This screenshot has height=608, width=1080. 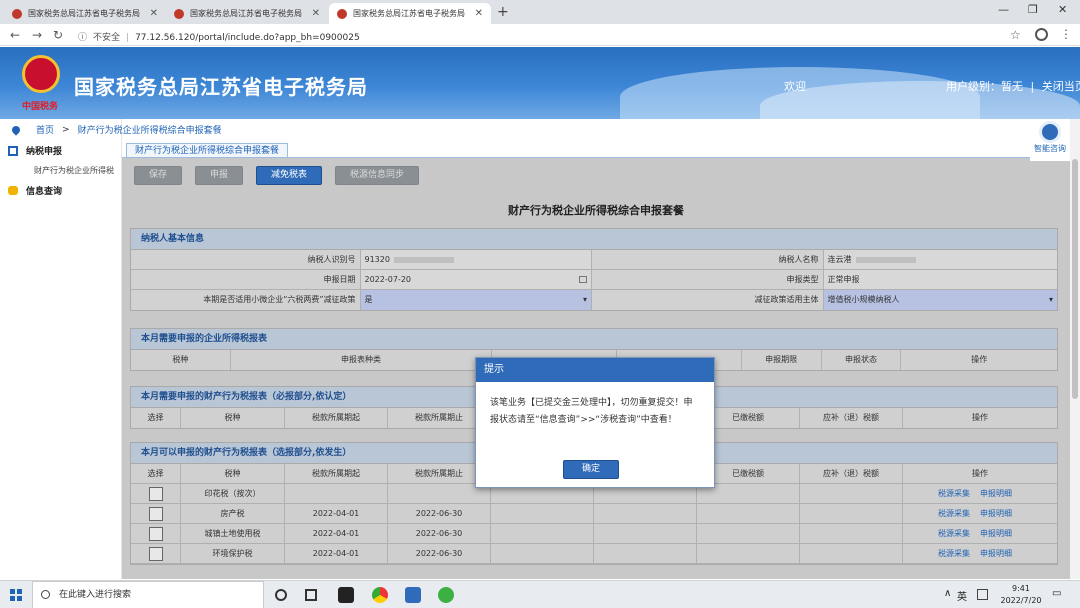 What do you see at coordinates (1003, 9) in the screenshot?
I see `minimize-button: —` at bounding box center [1003, 9].